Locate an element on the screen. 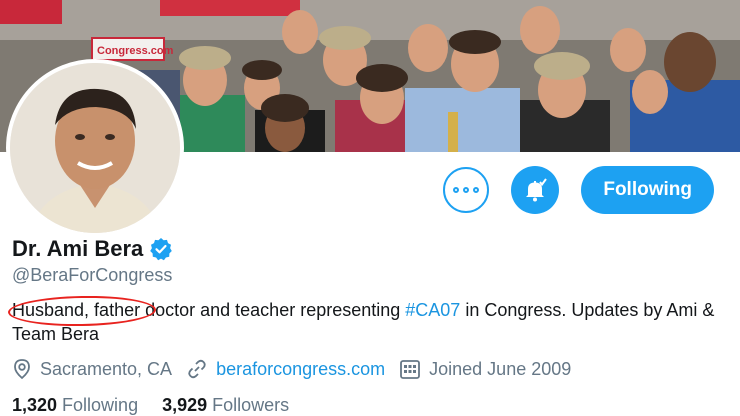 The width and height of the screenshot is (740, 416). more-options-button is located at coordinates (466, 190).